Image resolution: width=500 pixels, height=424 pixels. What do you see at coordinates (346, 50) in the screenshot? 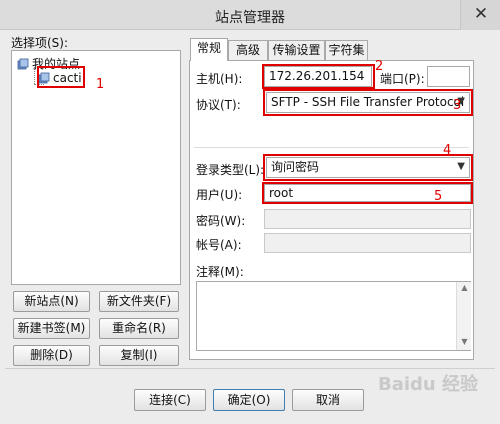
I see `tab-charset: 字符集` at bounding box center [346, 50].